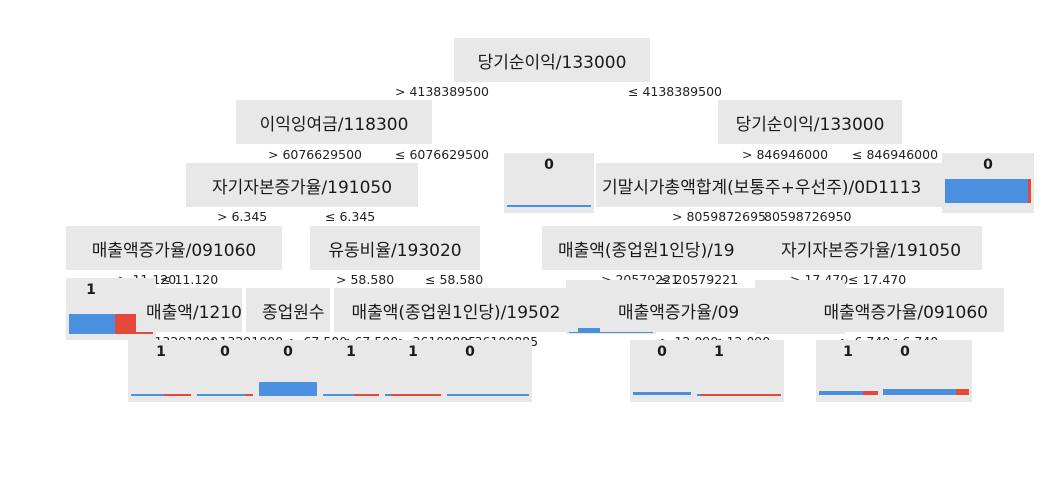 The image size is (1064, 477). I want to click on edge-label: 80598726950, so click(808, 216).